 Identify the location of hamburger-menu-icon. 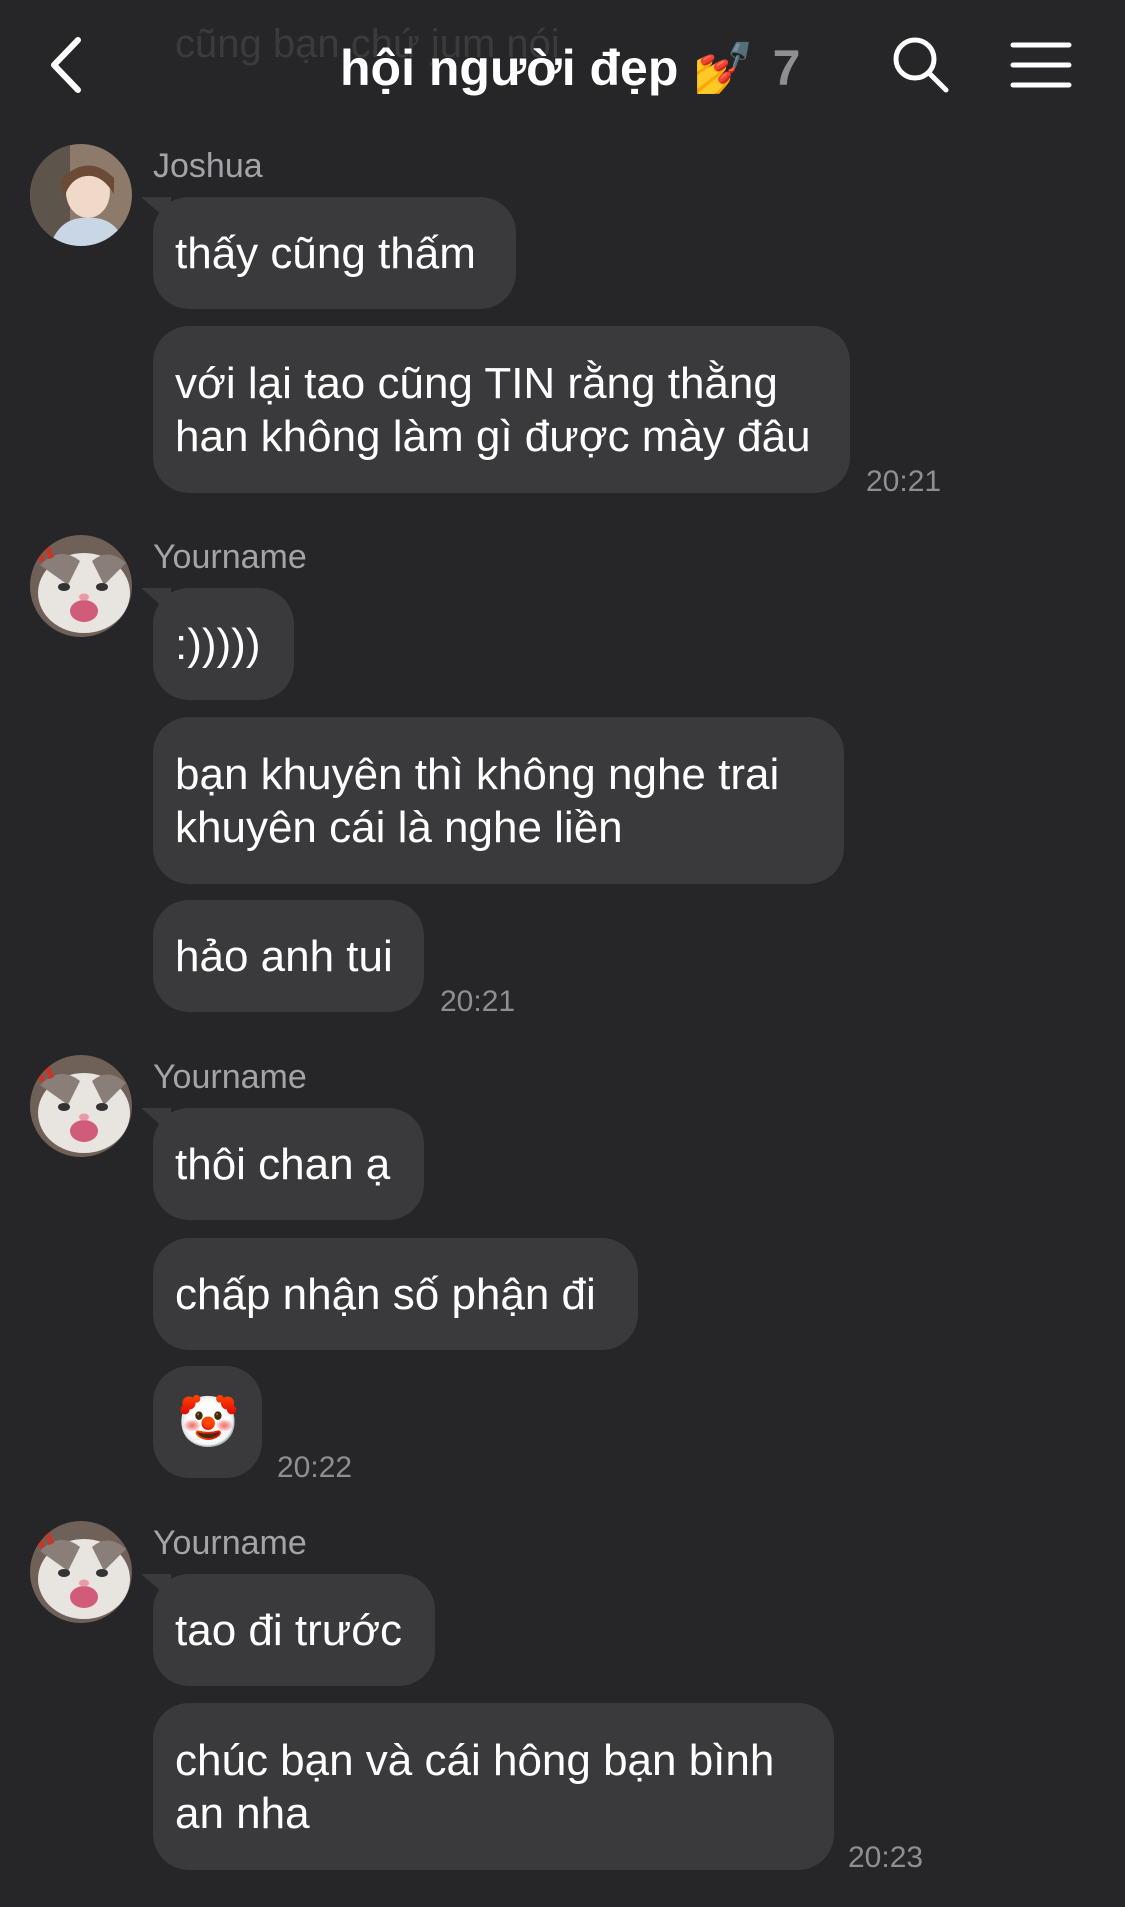
(1041, 65).